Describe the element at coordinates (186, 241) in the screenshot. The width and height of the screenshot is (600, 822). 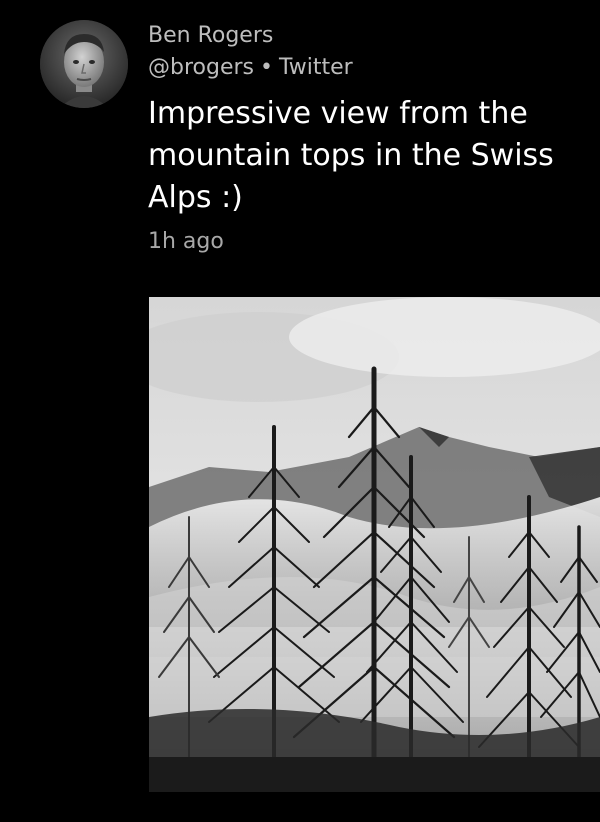
I see `post-timestamp: 1h ago` at that location.